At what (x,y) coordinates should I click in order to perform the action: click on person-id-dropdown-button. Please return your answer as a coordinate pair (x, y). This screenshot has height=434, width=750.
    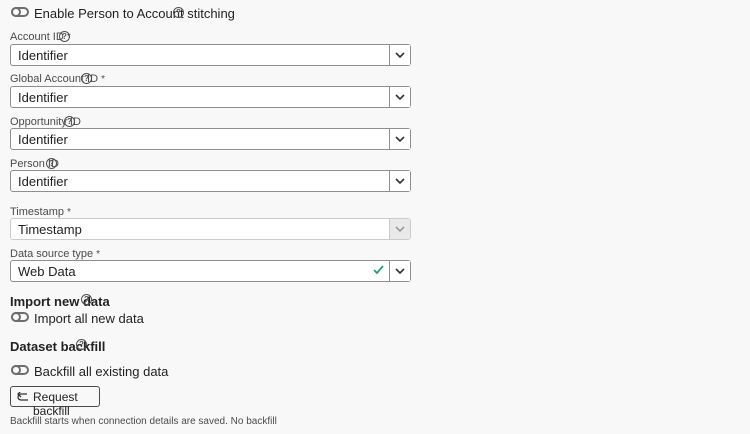
    Looking at the image, I should click on (399, 181).